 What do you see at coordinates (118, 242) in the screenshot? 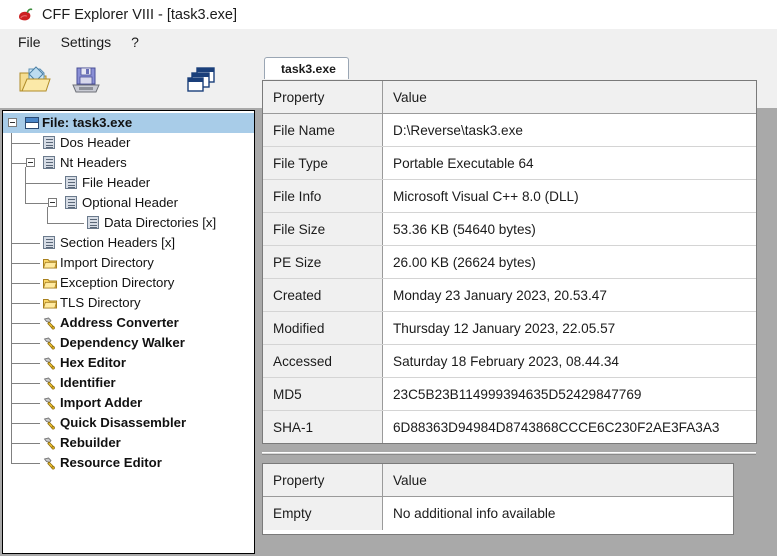
I see `tree-node-label: Section Headers [x]` at bounding box center [118, 242].